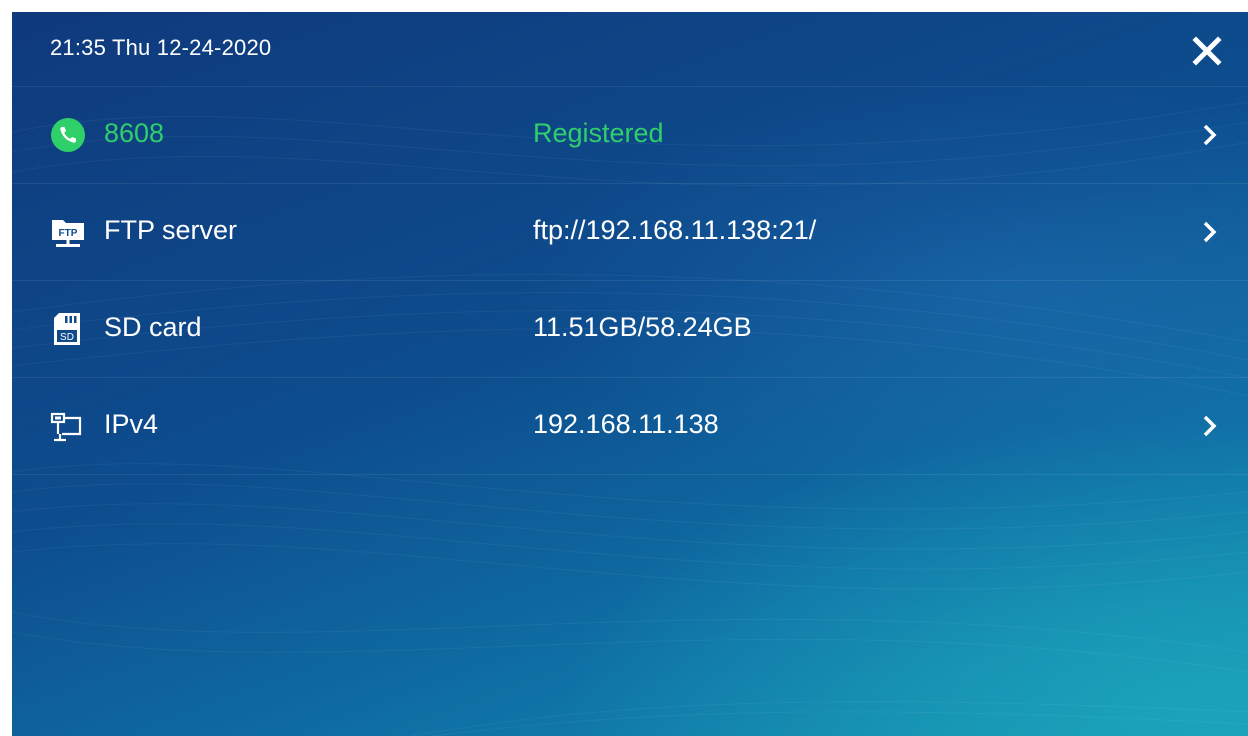  I want to click on status-bar: 21:35 Thu 12-24-2020, so click(630, 49).